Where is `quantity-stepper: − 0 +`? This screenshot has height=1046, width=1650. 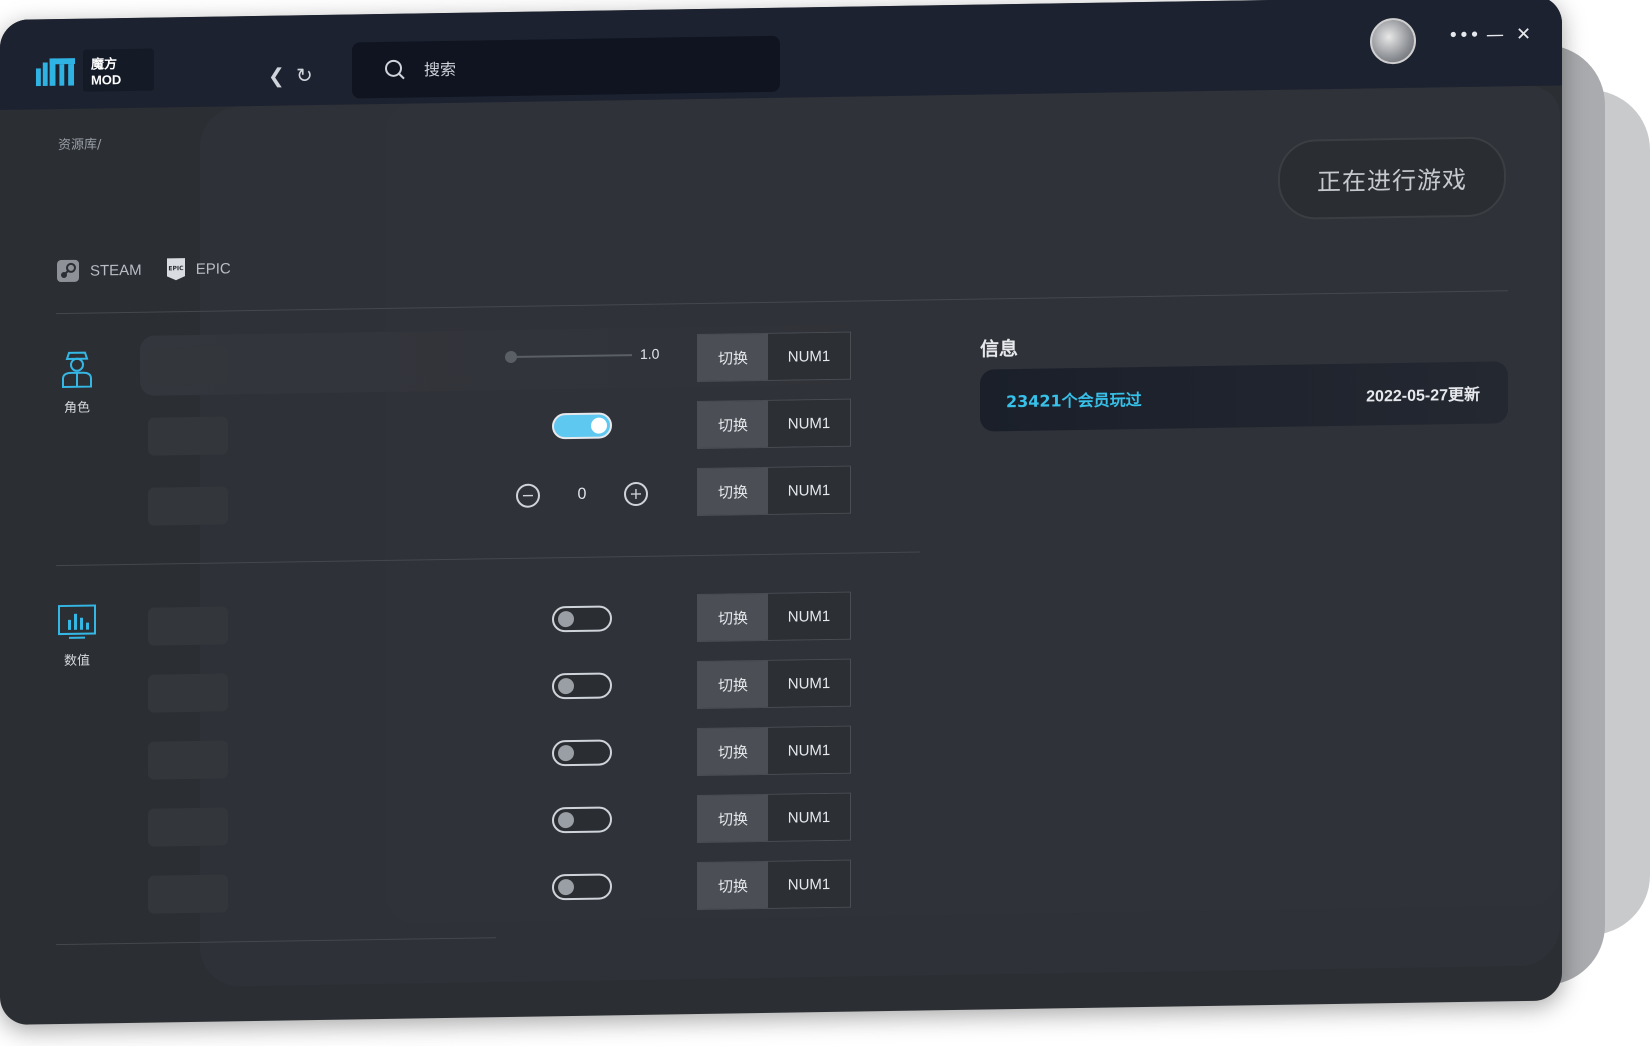
quantity-stepper: − 0 + is located at coordinates (582, 494).